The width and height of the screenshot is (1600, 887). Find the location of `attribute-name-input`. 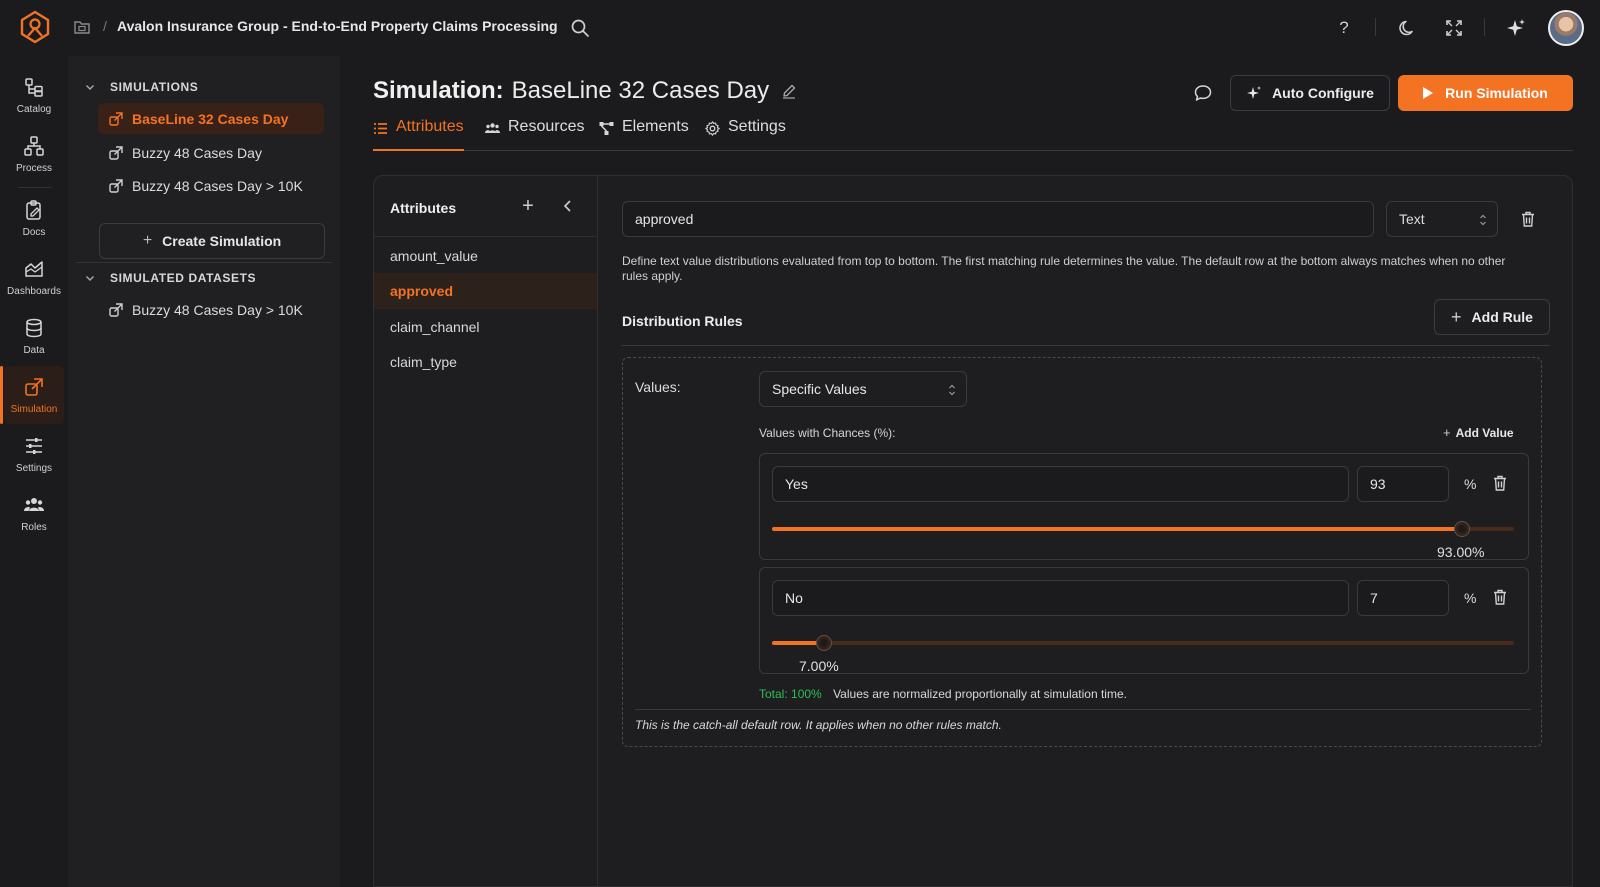

attribute-name-input is located at coordinates (998, 219).